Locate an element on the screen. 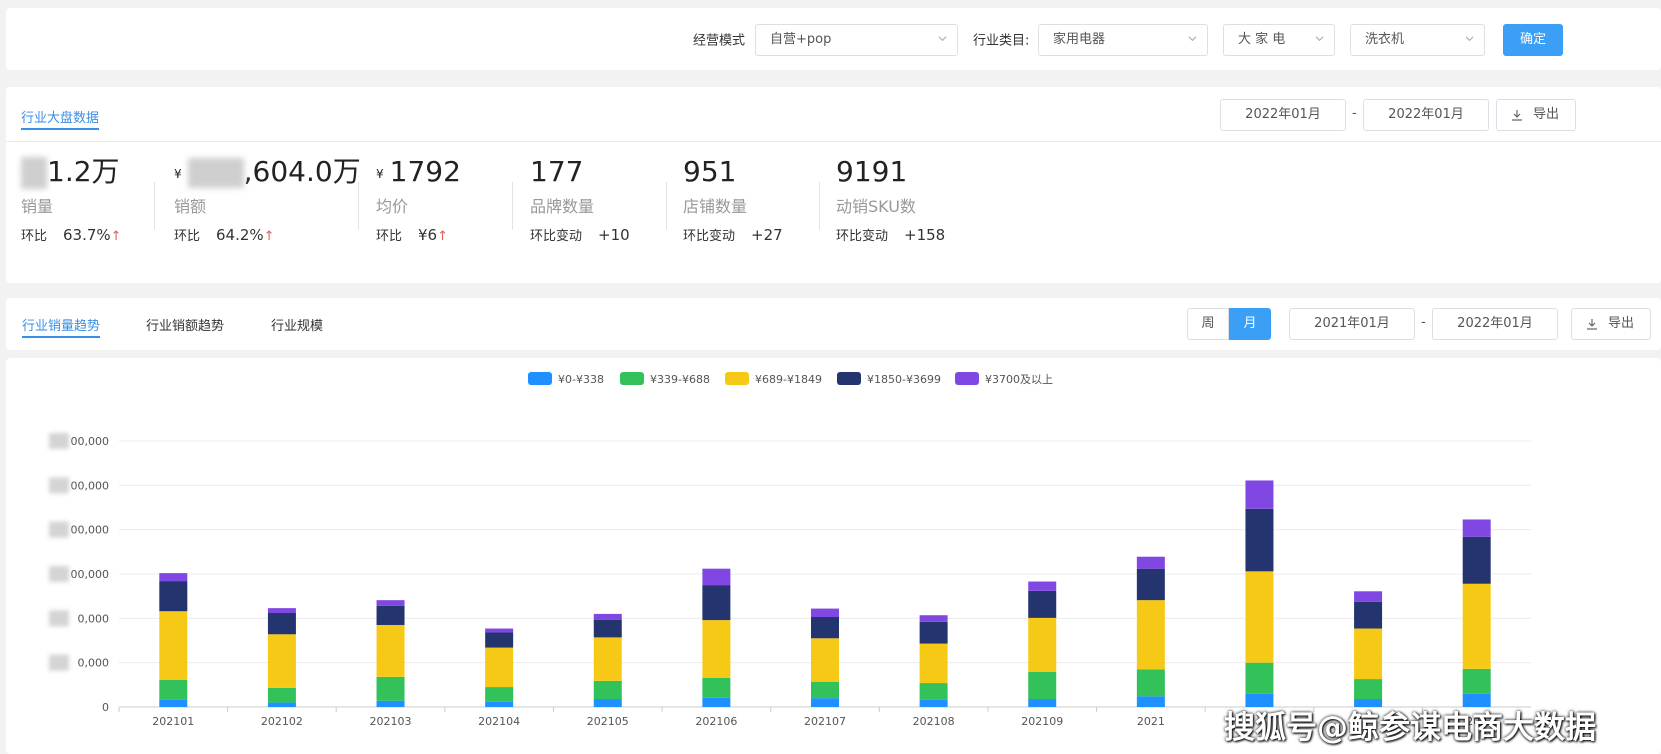 This screenshot has width=1661, height=754. tab-sales-amount-trend: 行业销额趋势 is located at coordinates (185, 324).